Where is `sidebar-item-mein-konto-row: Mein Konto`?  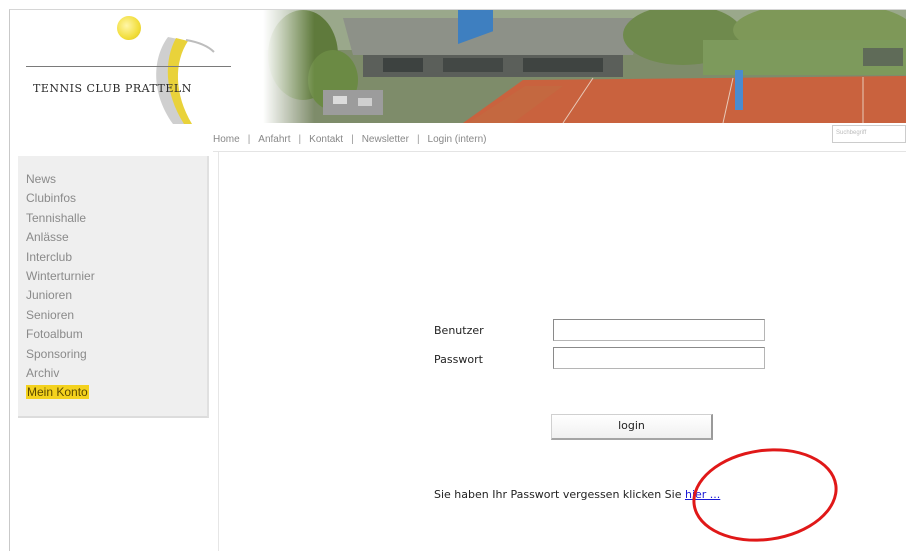
sidebar-item-mein-konto-row: Mein Konto is located at coordinates (60, 392).